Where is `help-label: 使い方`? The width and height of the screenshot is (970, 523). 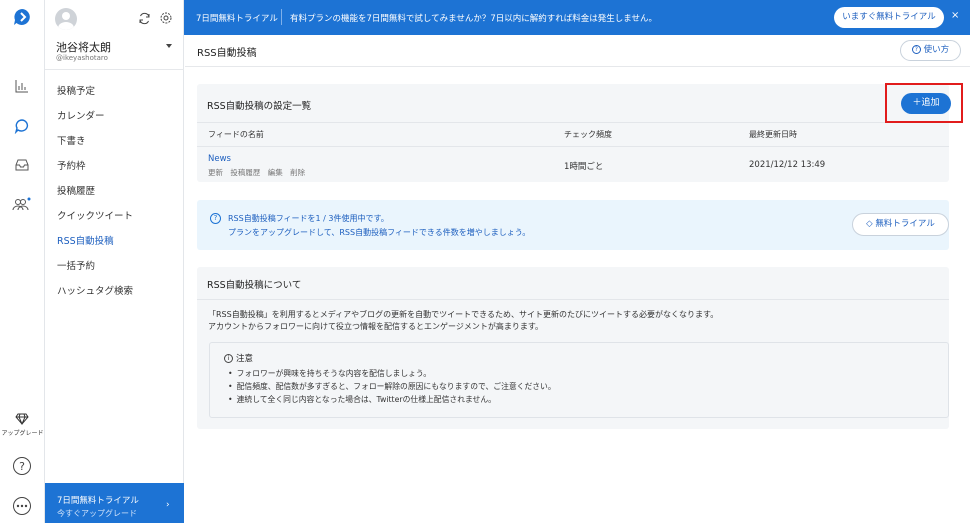
help-label: 使い方 is located at coordinates (936, 50).